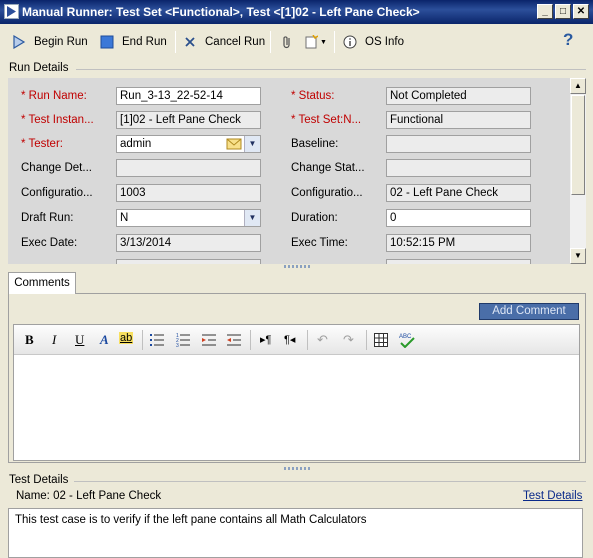 This screenshot has width=593, height=558. I want to click on new-document-icon, so click(311, 41).